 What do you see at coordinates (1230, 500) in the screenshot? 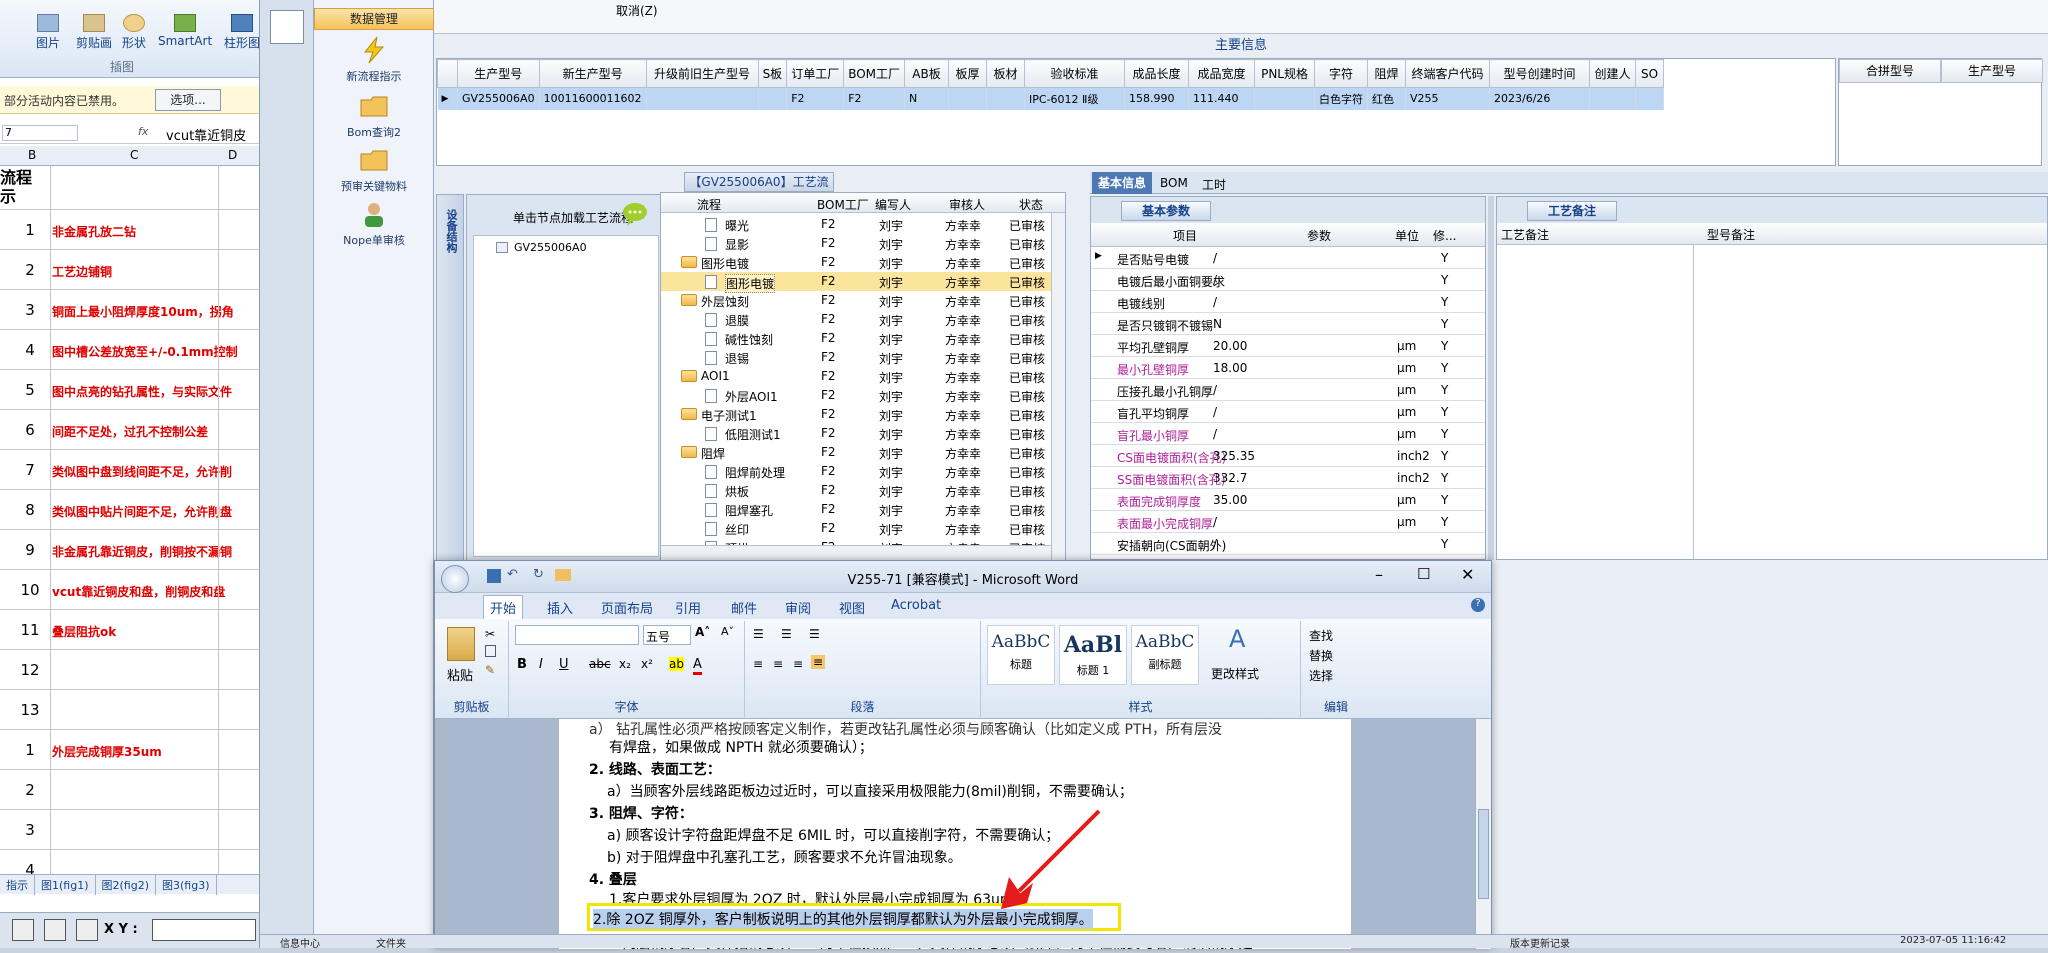
I see `param-value: 35.00` at bounding box center [1230, 500].